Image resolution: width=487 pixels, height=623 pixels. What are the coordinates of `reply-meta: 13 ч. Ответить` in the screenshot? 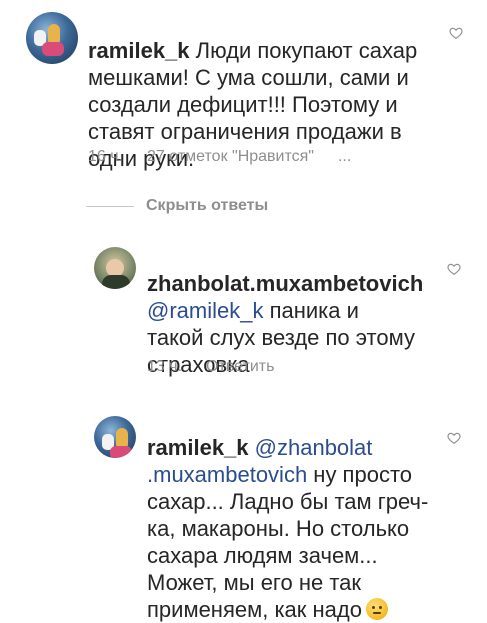 It's located at (222, 367).